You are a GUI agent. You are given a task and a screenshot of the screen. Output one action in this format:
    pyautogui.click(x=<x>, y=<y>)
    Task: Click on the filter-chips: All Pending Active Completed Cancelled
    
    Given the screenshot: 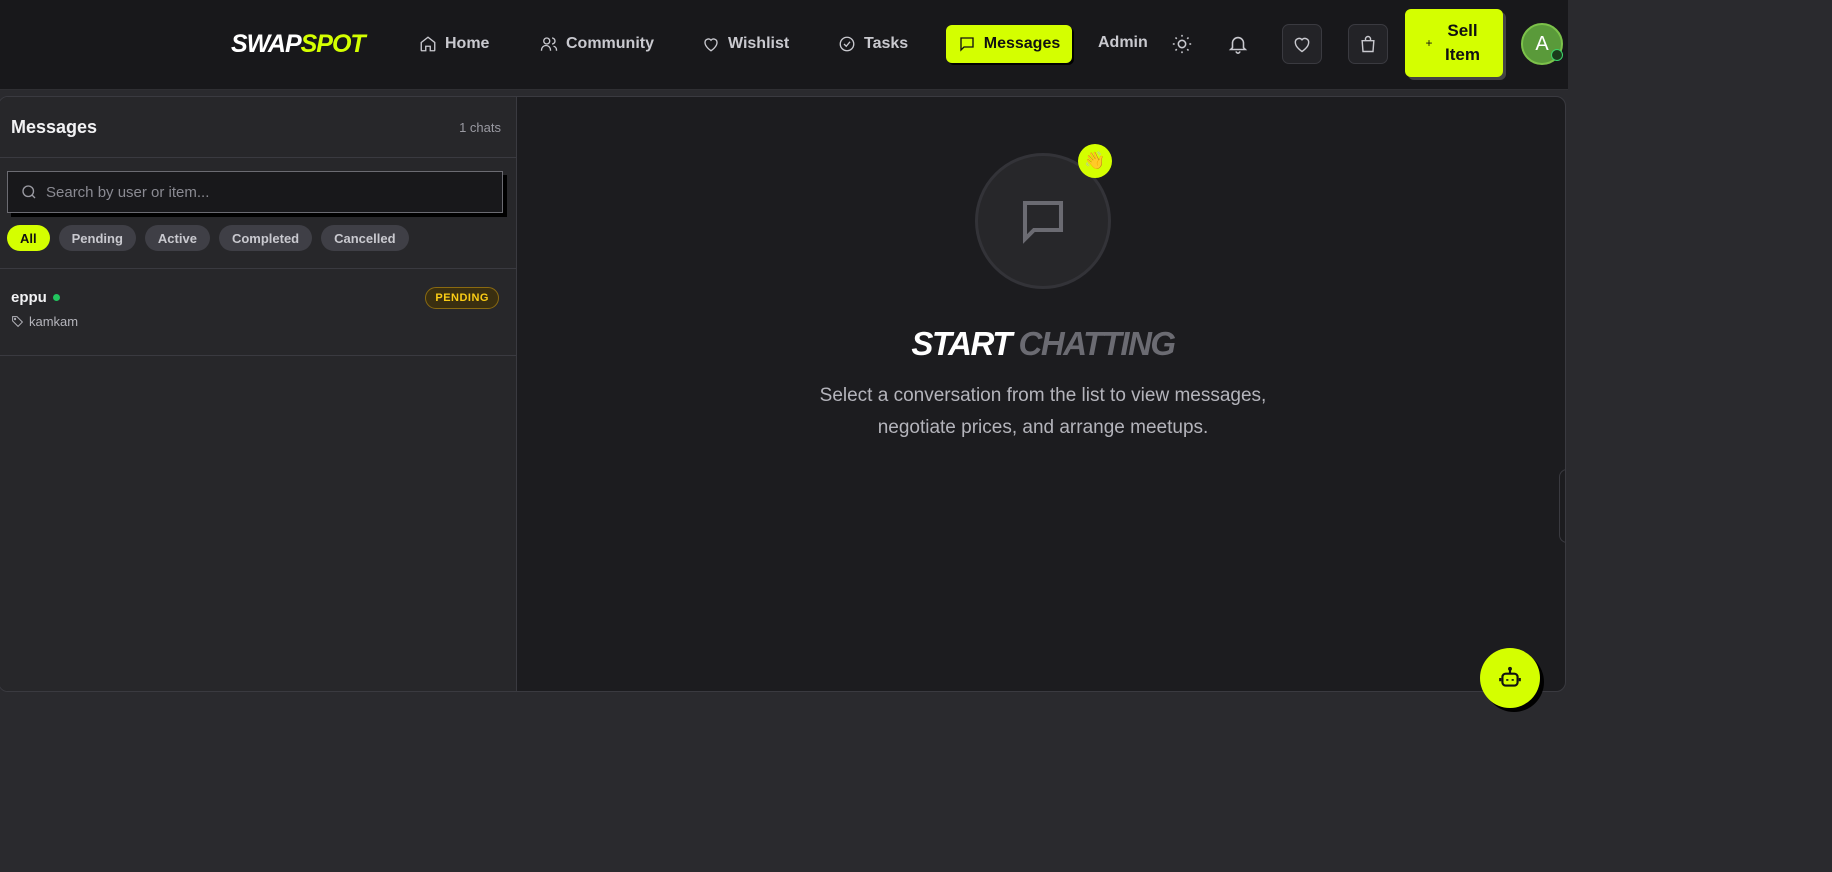 What is the action you would take?
    pyautogui.click(x=208, y=238)
    